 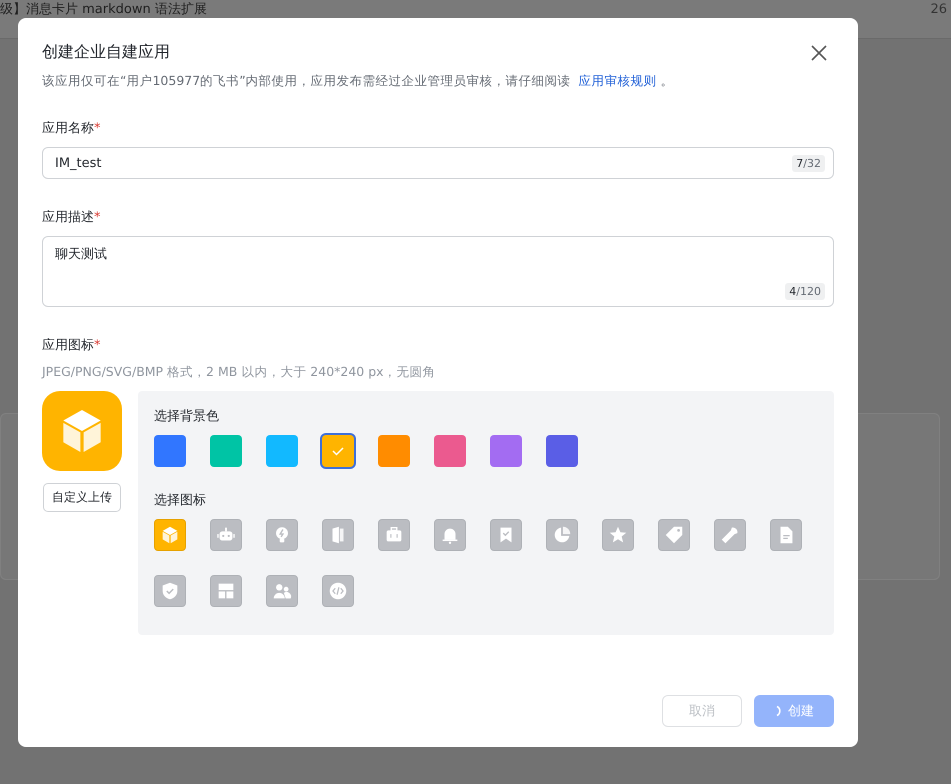 I want to click on tag-icon, so click(x=674, y=535).